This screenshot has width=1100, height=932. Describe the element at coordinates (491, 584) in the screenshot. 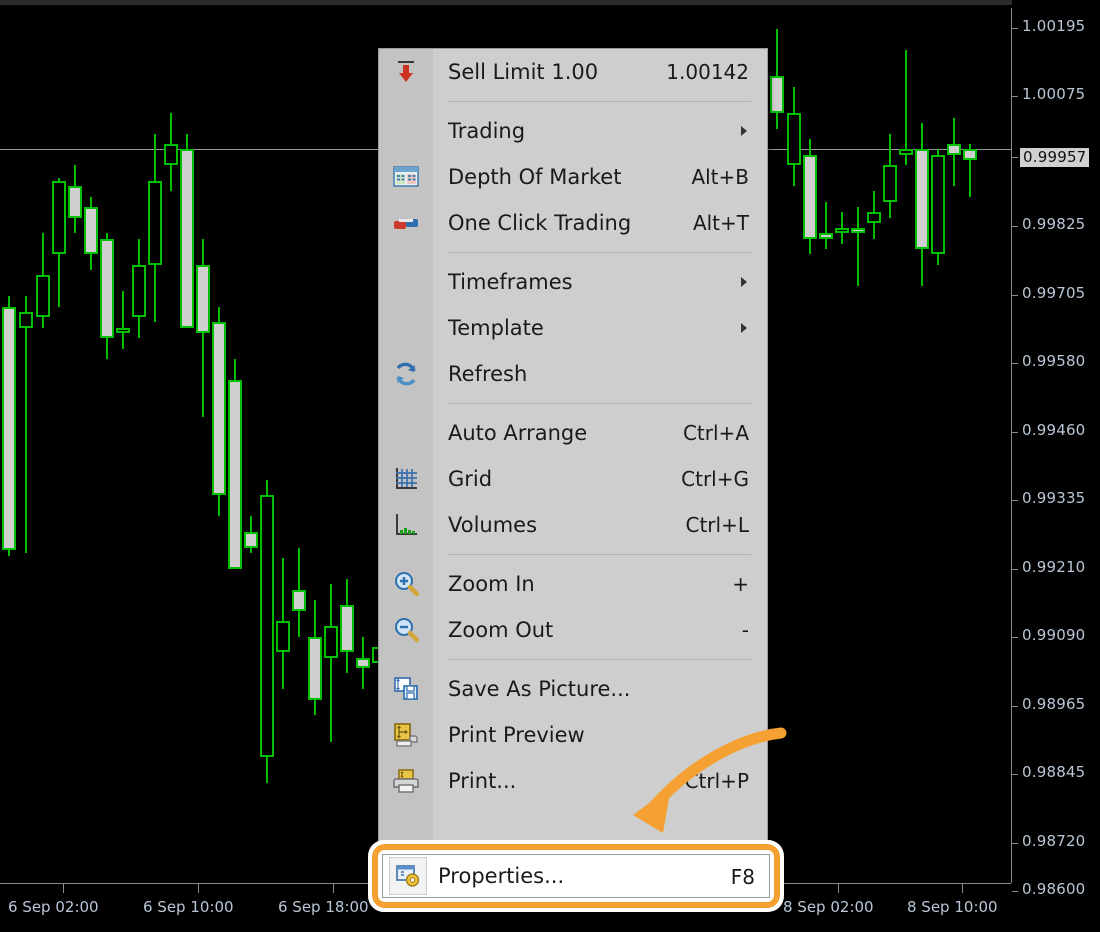

I see `menu-item-label: Zoom In` at that location.